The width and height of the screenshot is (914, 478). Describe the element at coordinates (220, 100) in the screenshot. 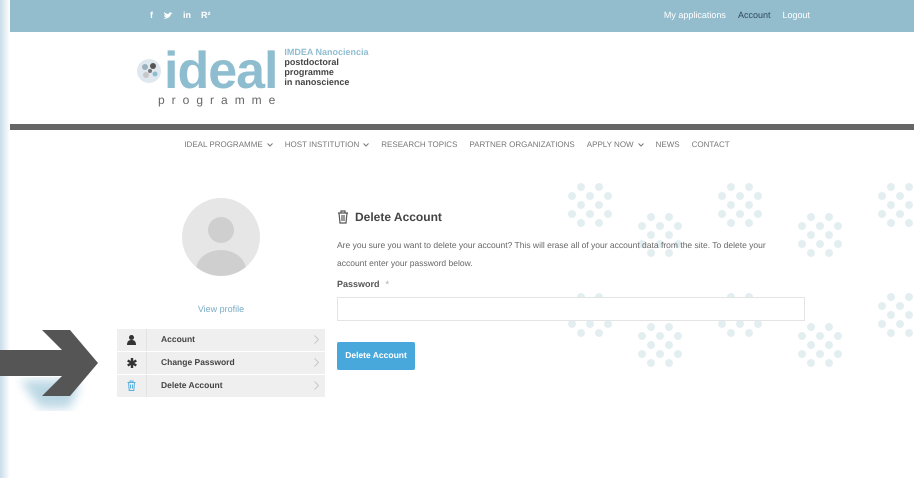

I see `logo-subtitle: programme` at that location.